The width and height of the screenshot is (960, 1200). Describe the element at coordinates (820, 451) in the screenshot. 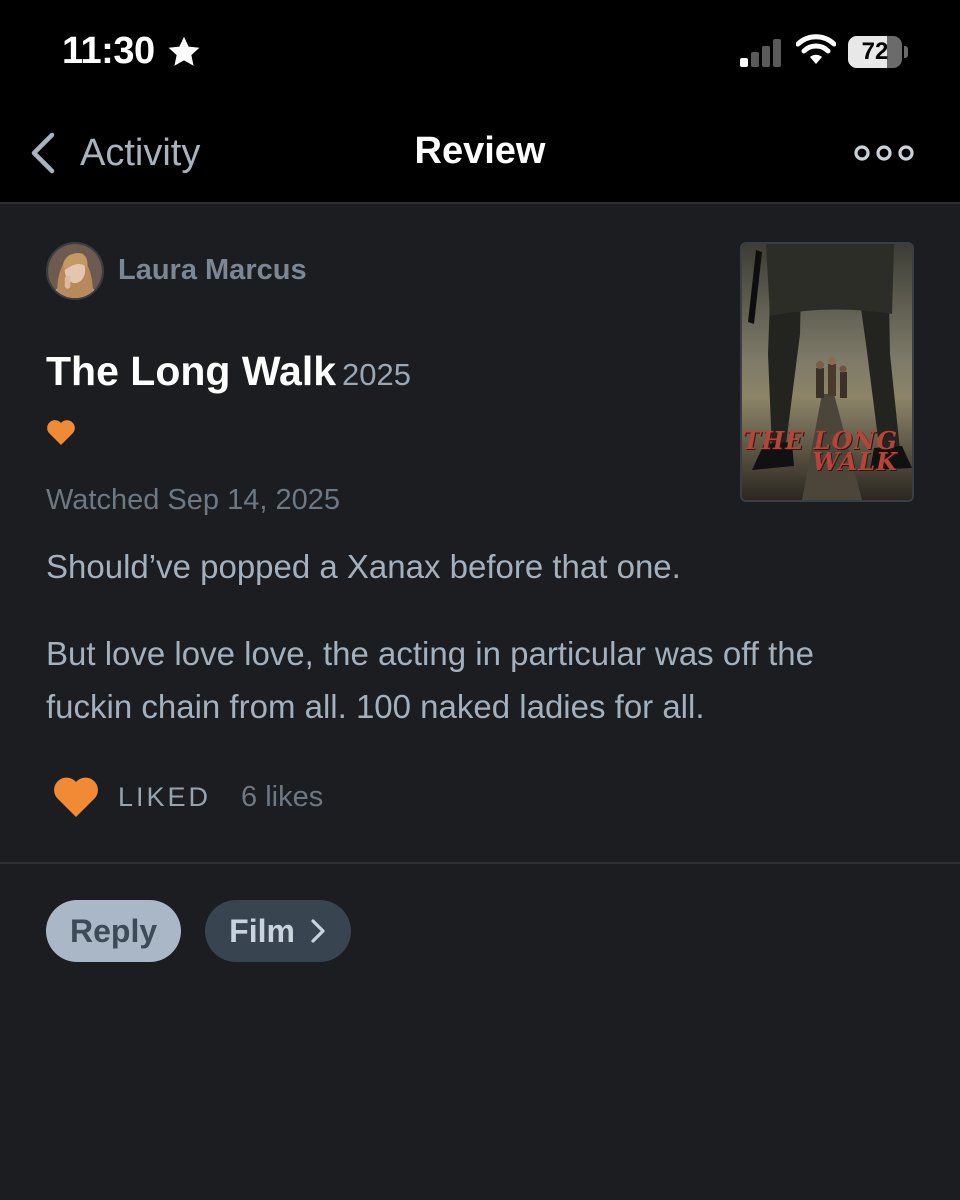

I see `poster-title: THE LONG WALK` at that location.